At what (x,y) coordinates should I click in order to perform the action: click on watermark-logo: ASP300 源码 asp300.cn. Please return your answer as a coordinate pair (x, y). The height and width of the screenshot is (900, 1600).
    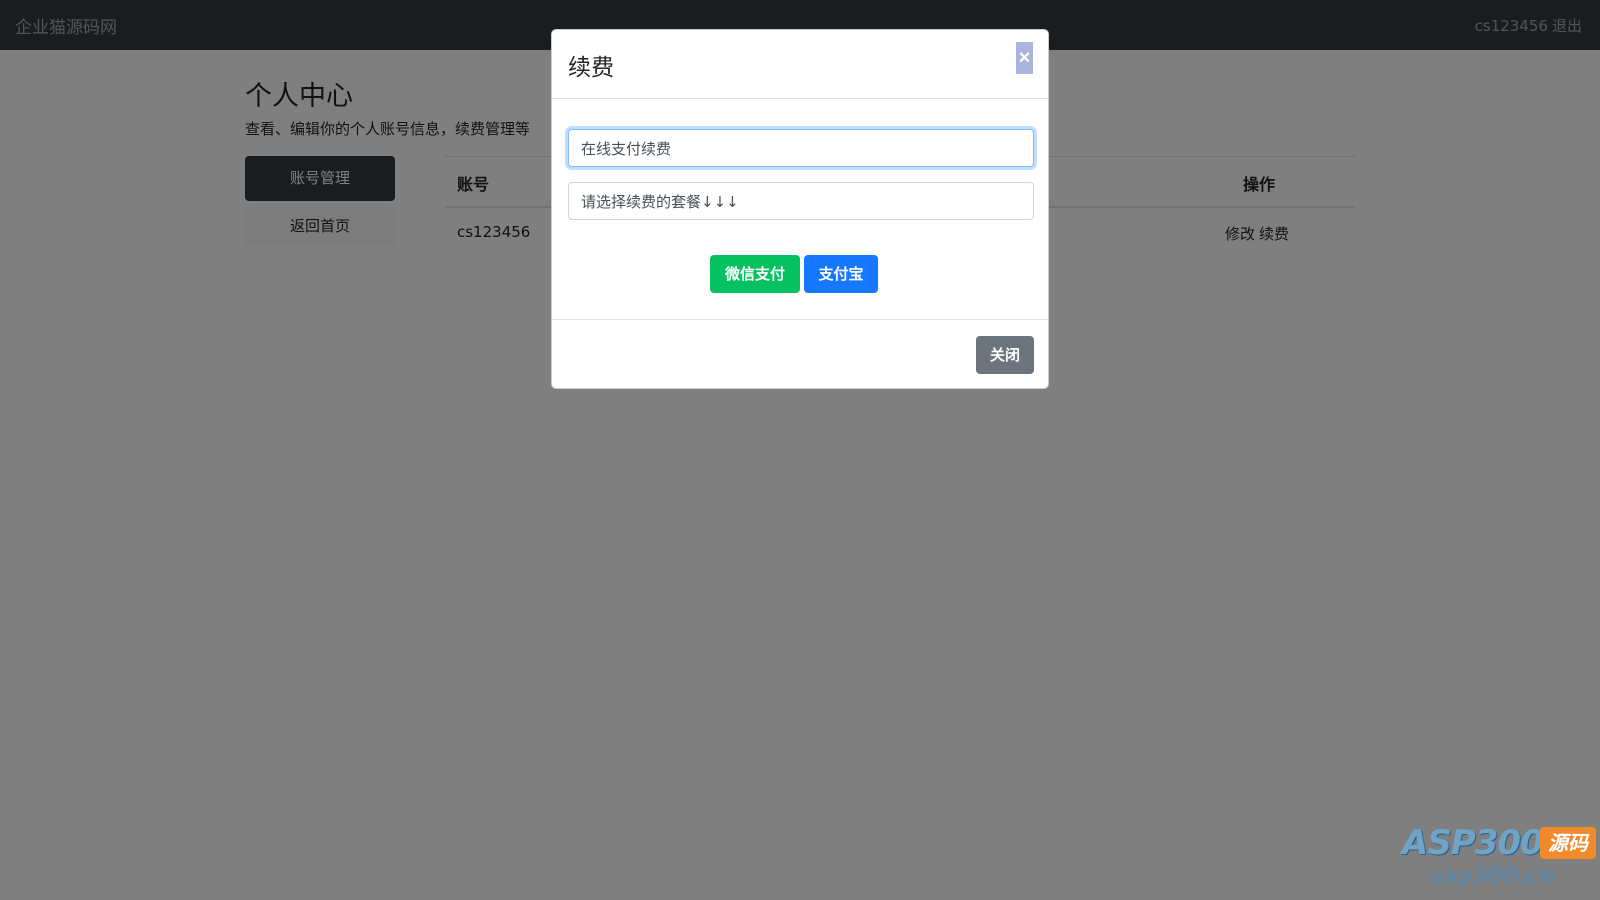
    Looking at the image, I should click on (1500, 859).